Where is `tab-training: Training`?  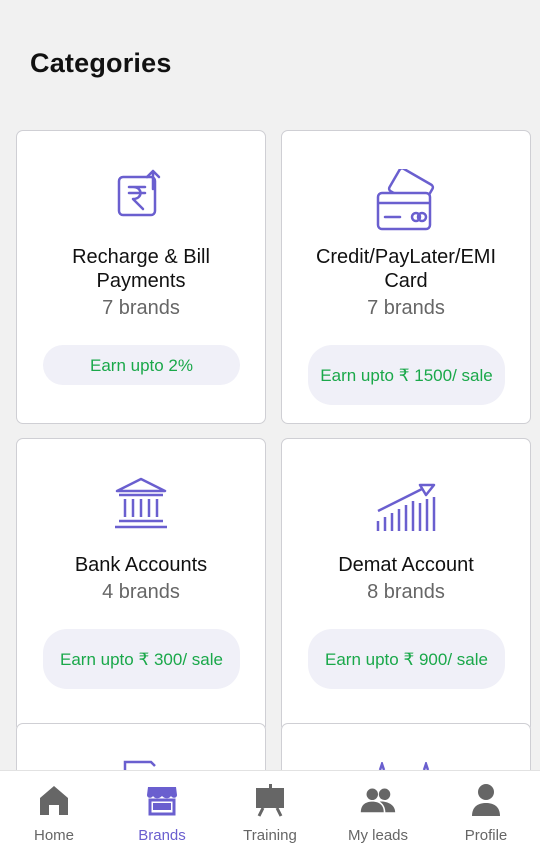
tab-training: Training is located at coordinates (270, 807).